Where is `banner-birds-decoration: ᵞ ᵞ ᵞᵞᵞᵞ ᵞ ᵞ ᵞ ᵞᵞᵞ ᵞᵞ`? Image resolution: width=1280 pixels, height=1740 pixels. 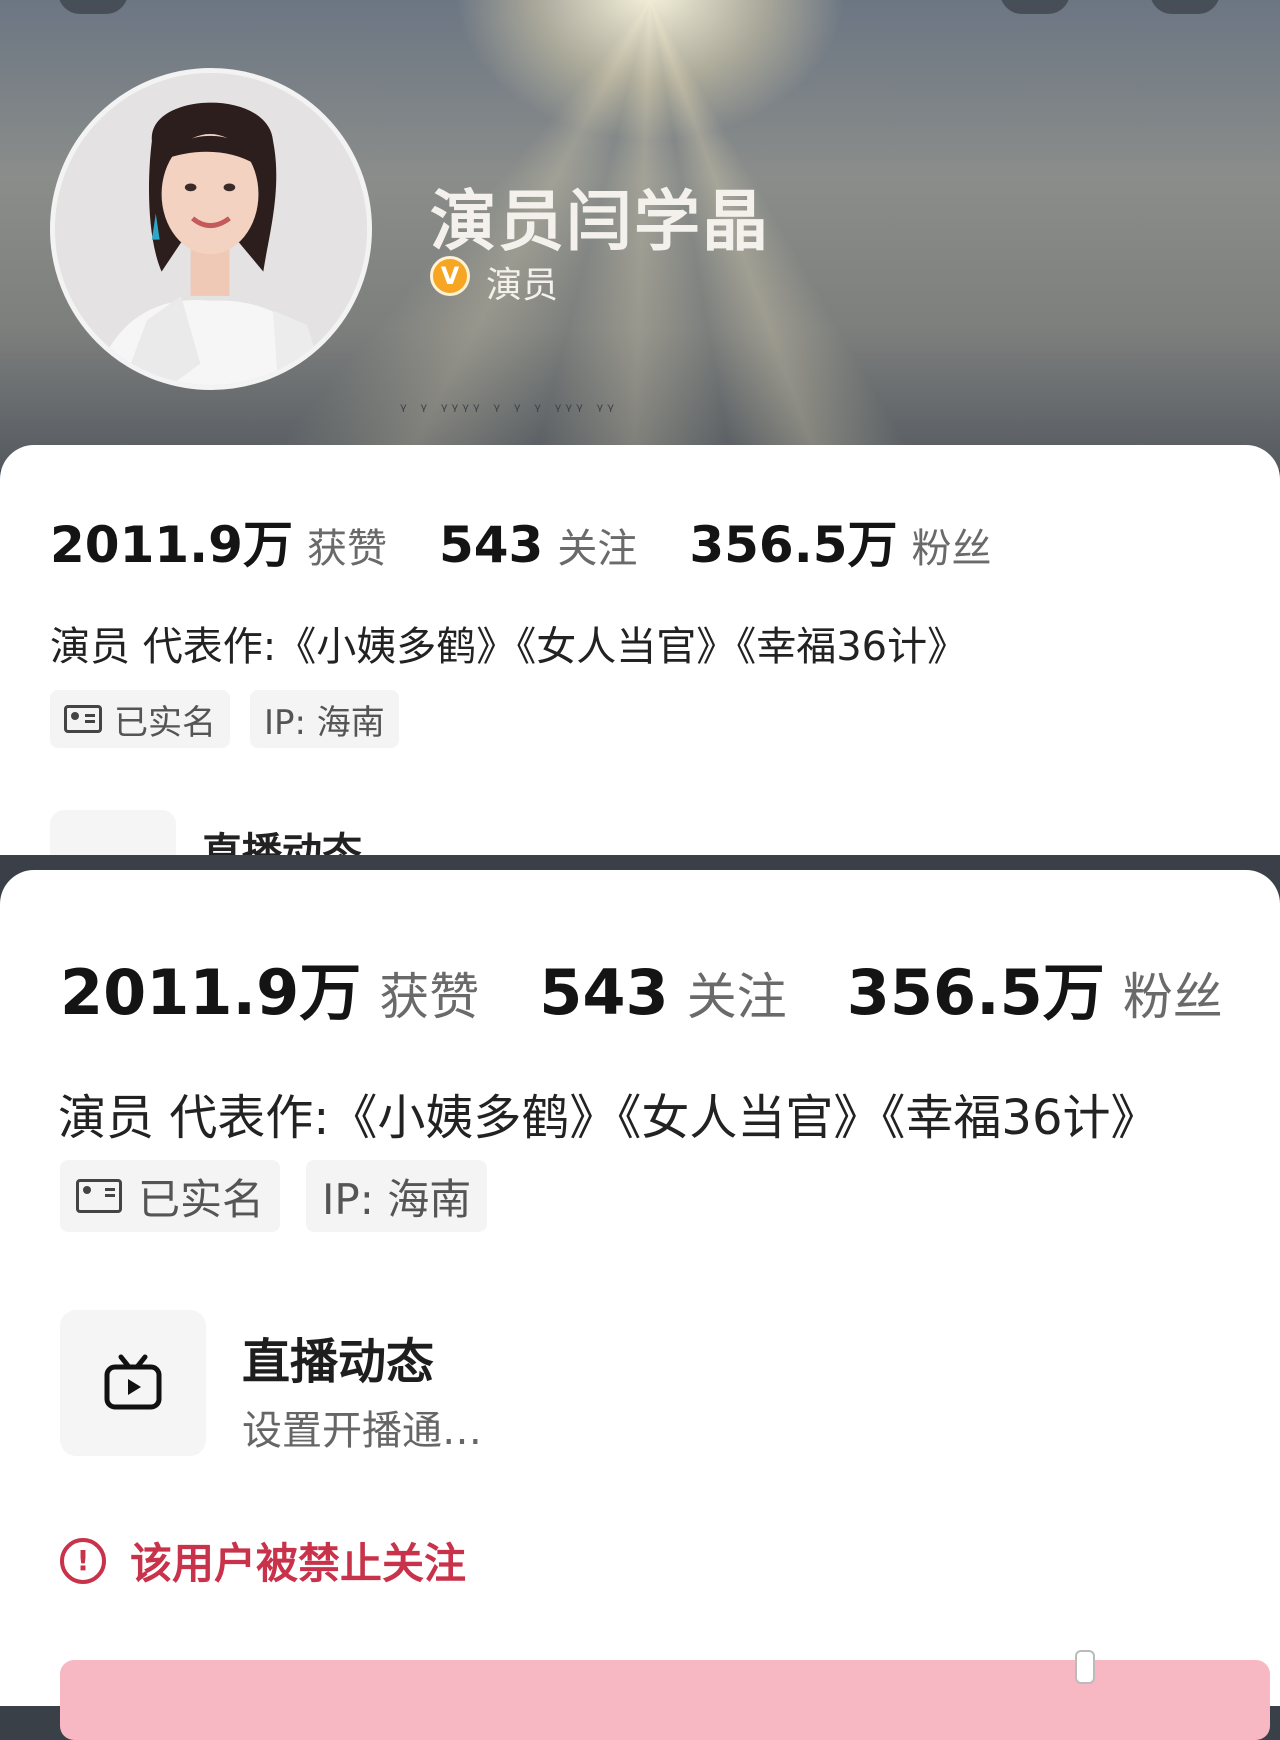
banner-birds-decoration: ᵞ ᵞ ᵞᵞᵞᵞ ᵞ ᵞ ᵞ ᵞᵞᵞ ᵞᵞ is located at coordinates (509, 410).